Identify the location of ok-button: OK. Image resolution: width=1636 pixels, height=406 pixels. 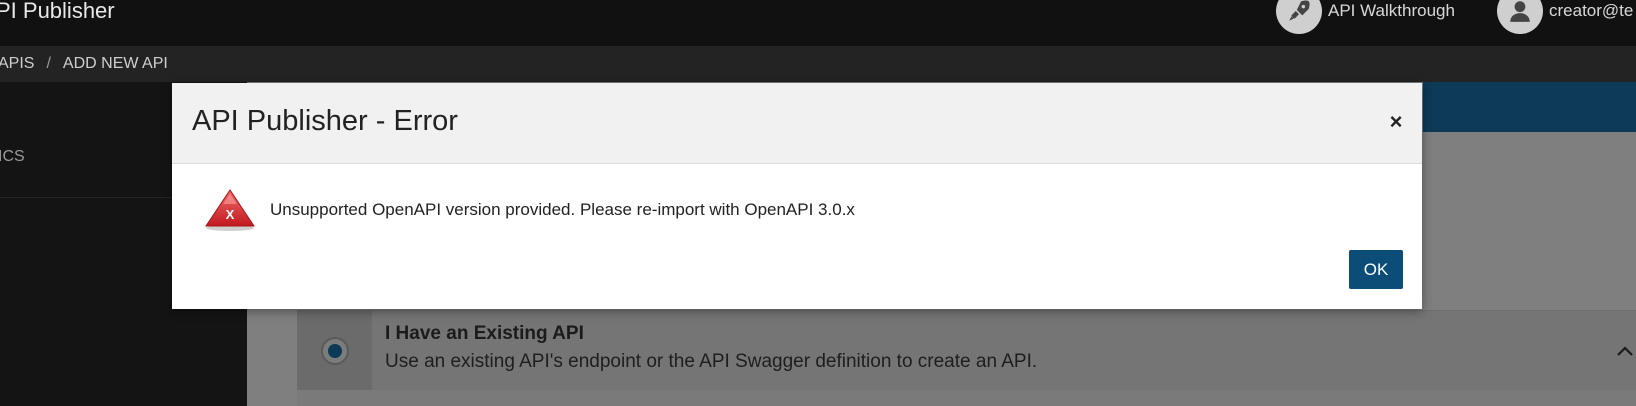
(1376, 269).